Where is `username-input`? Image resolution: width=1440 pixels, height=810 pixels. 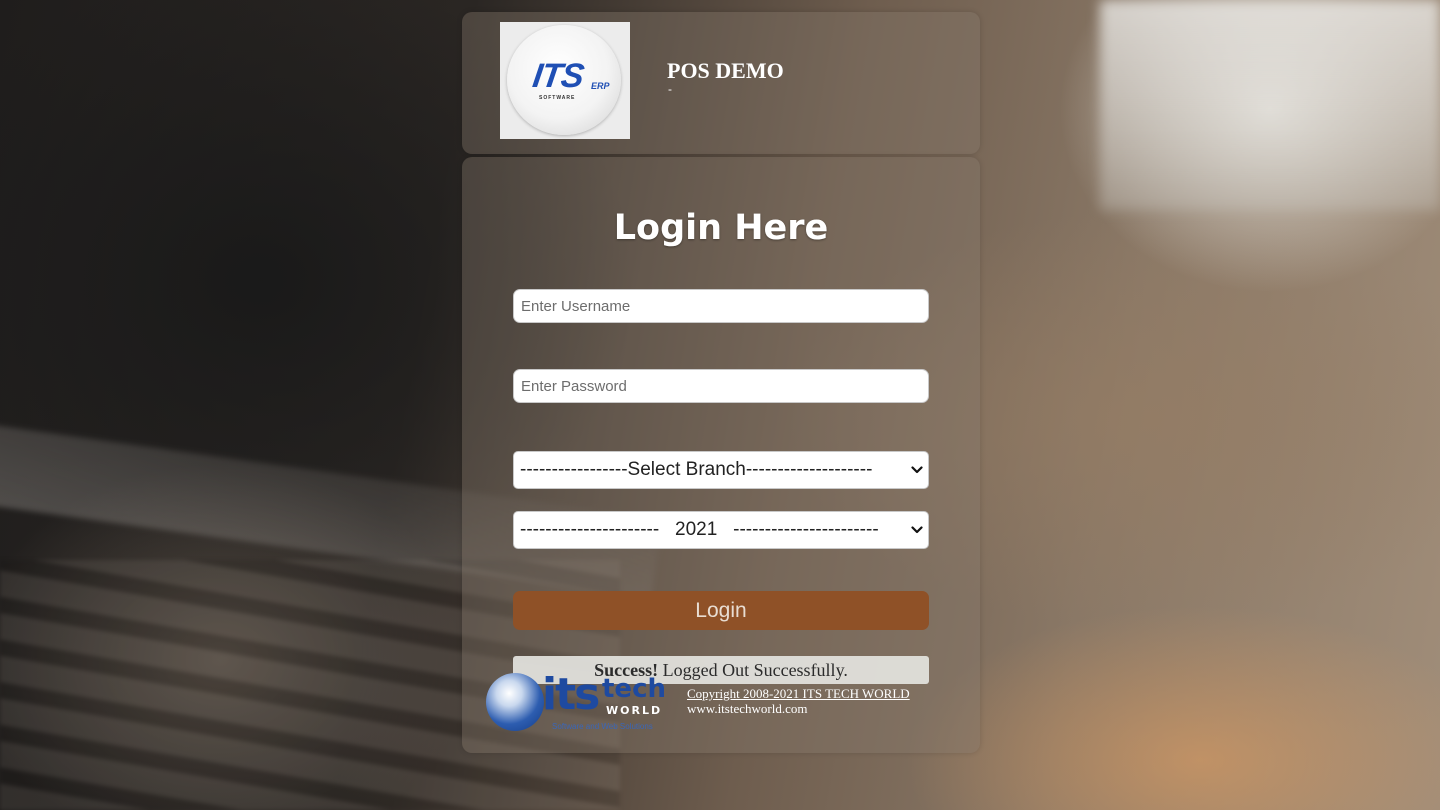
username-input is located at coordinates (721, 306).